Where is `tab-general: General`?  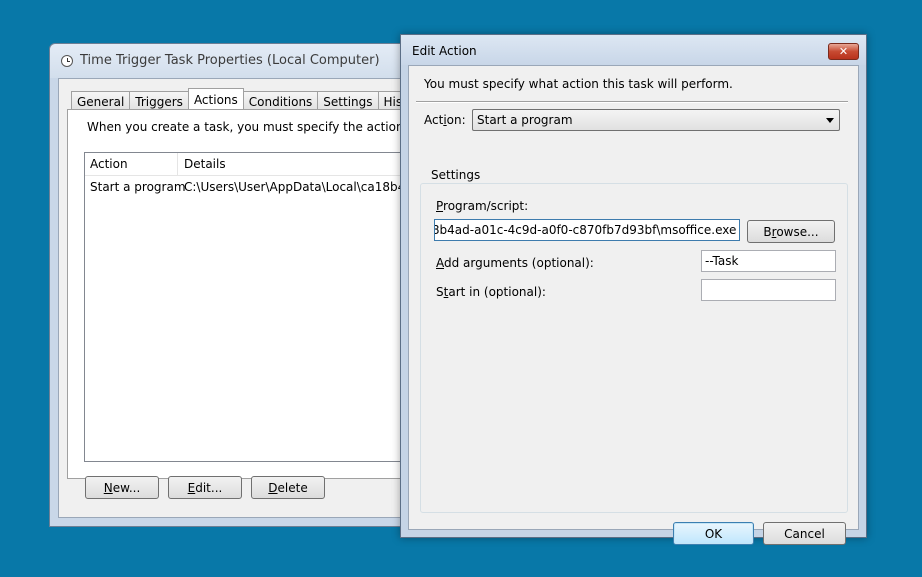 tab-general: General is located at coordinates (101, 101).